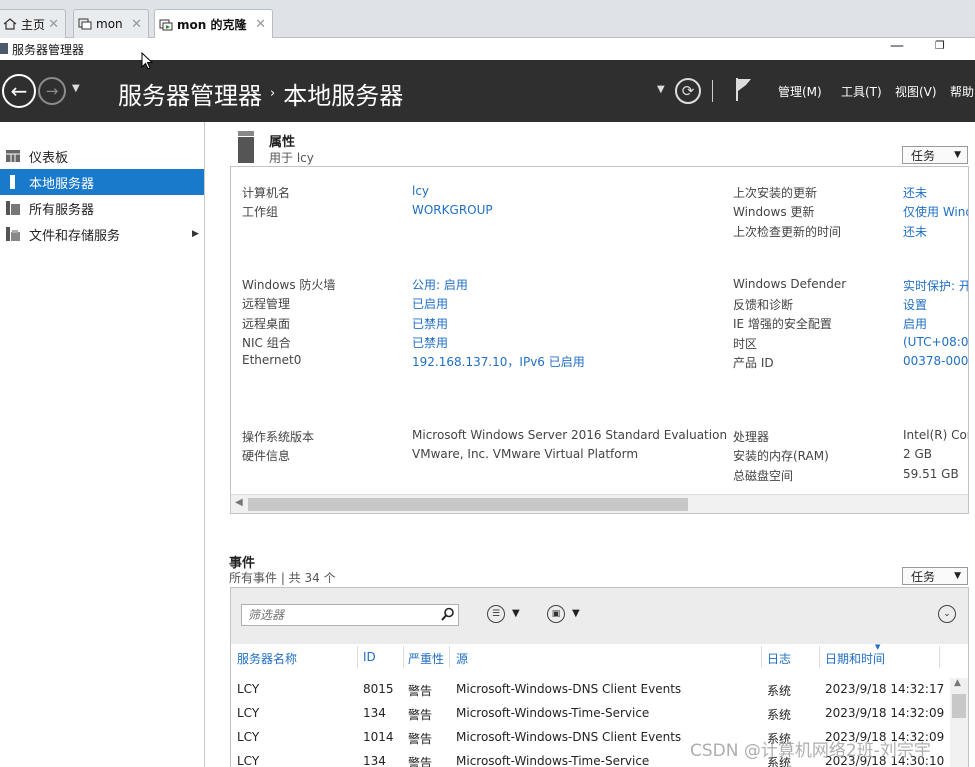 The height and width of the screenshot is (767, 975). Describe the element at coordinates (947, 614) in the screenshot. I see `expand-button: ⌄` at that location.